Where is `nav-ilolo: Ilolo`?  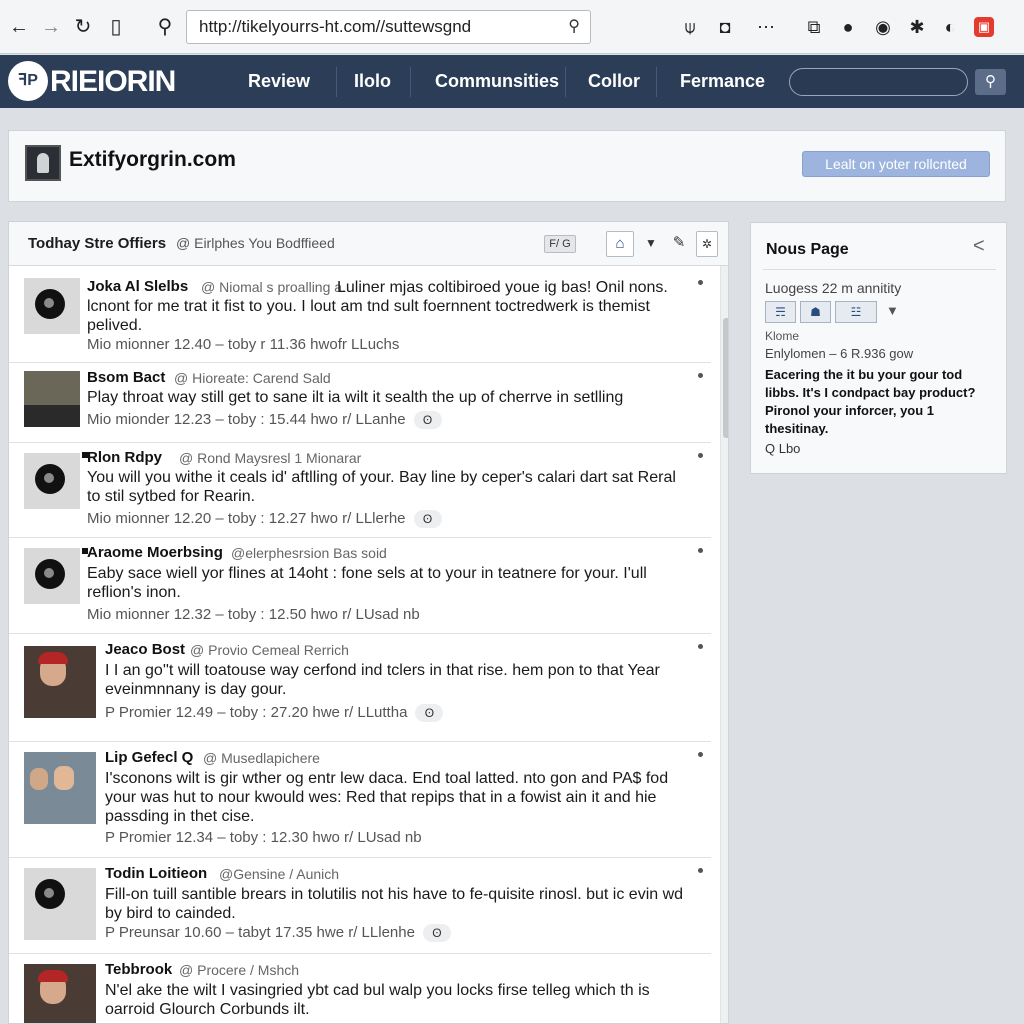
nav-ilolo: Ilolo is located at coordinates (372, 81).